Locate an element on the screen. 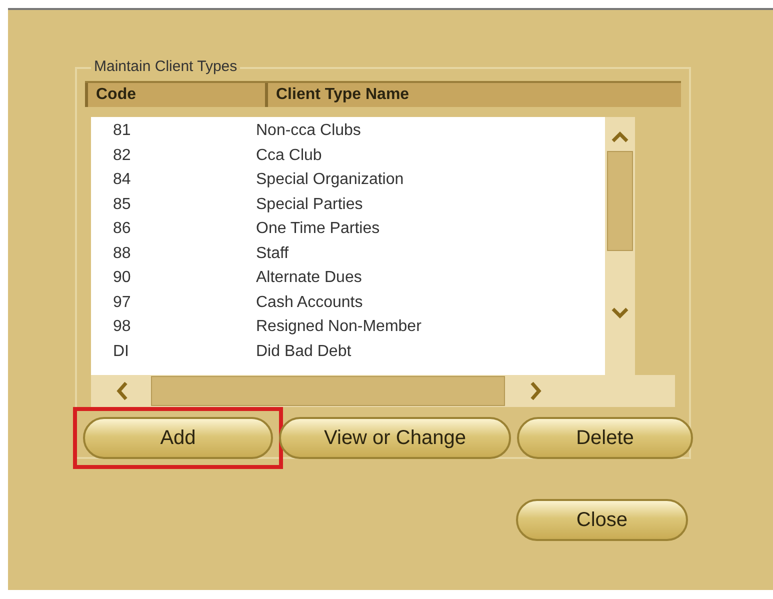  horizontal-scrollbar is located at coordinates (383, 391).